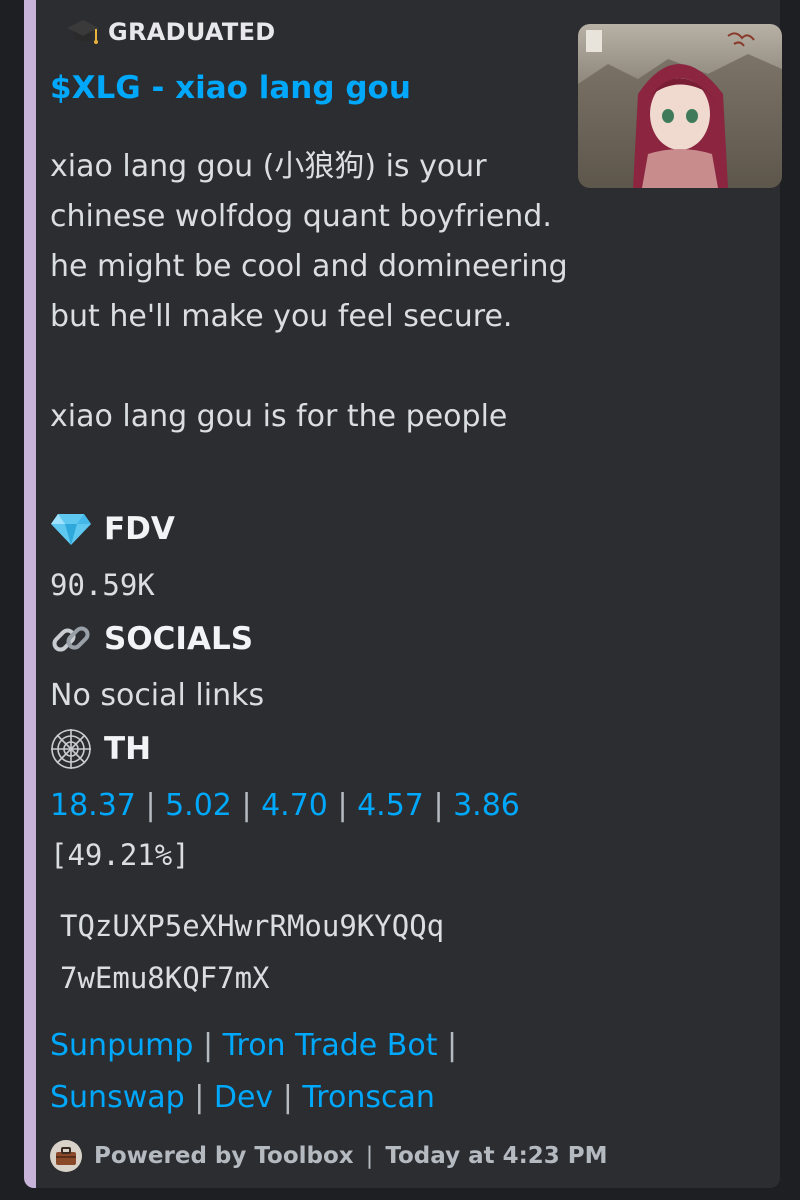  I want to click on holder-link: 5.02, so click(198, 805).